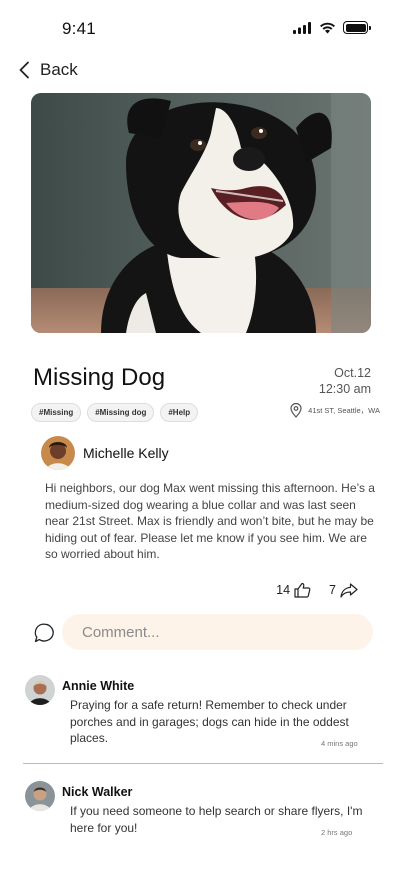  Describe the element at coordinates (327, 27) in the screenshot. I see `wifi-icon` at that location.